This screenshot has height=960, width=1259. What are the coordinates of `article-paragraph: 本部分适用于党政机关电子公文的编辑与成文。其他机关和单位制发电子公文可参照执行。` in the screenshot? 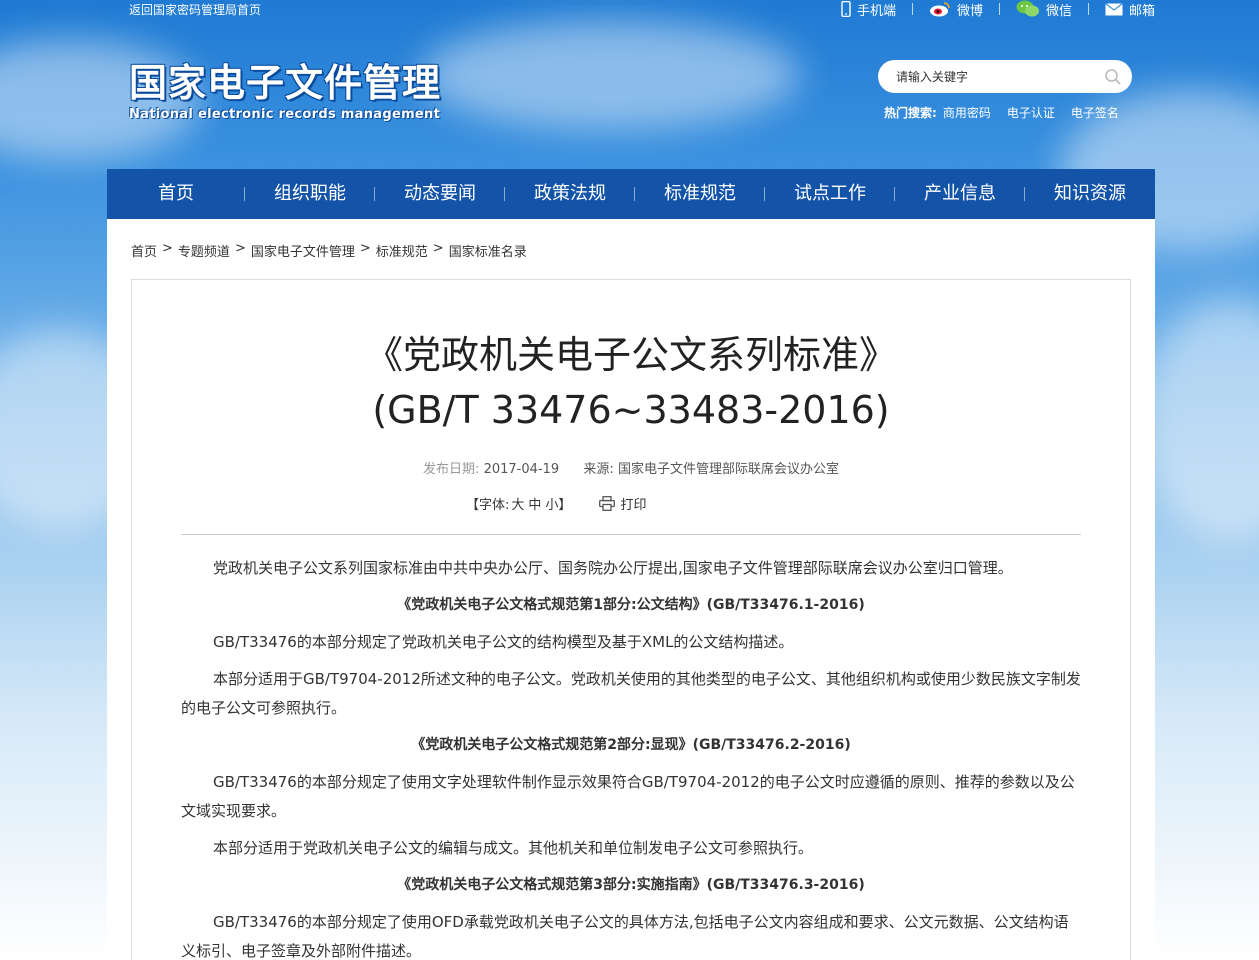 It's located at (513, 848).